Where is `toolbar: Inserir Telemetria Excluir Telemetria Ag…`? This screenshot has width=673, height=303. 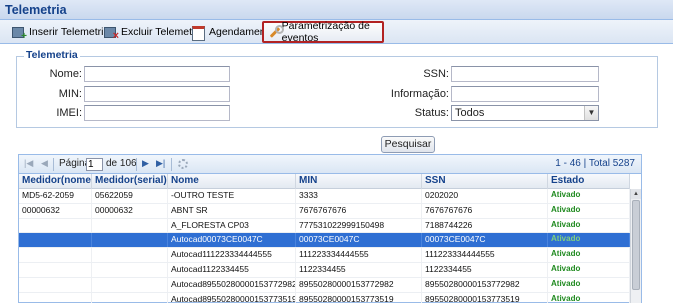 toolbar: Inserir Telemetria Excluir Telemetria Ag… is located at coordinates (336, 32).